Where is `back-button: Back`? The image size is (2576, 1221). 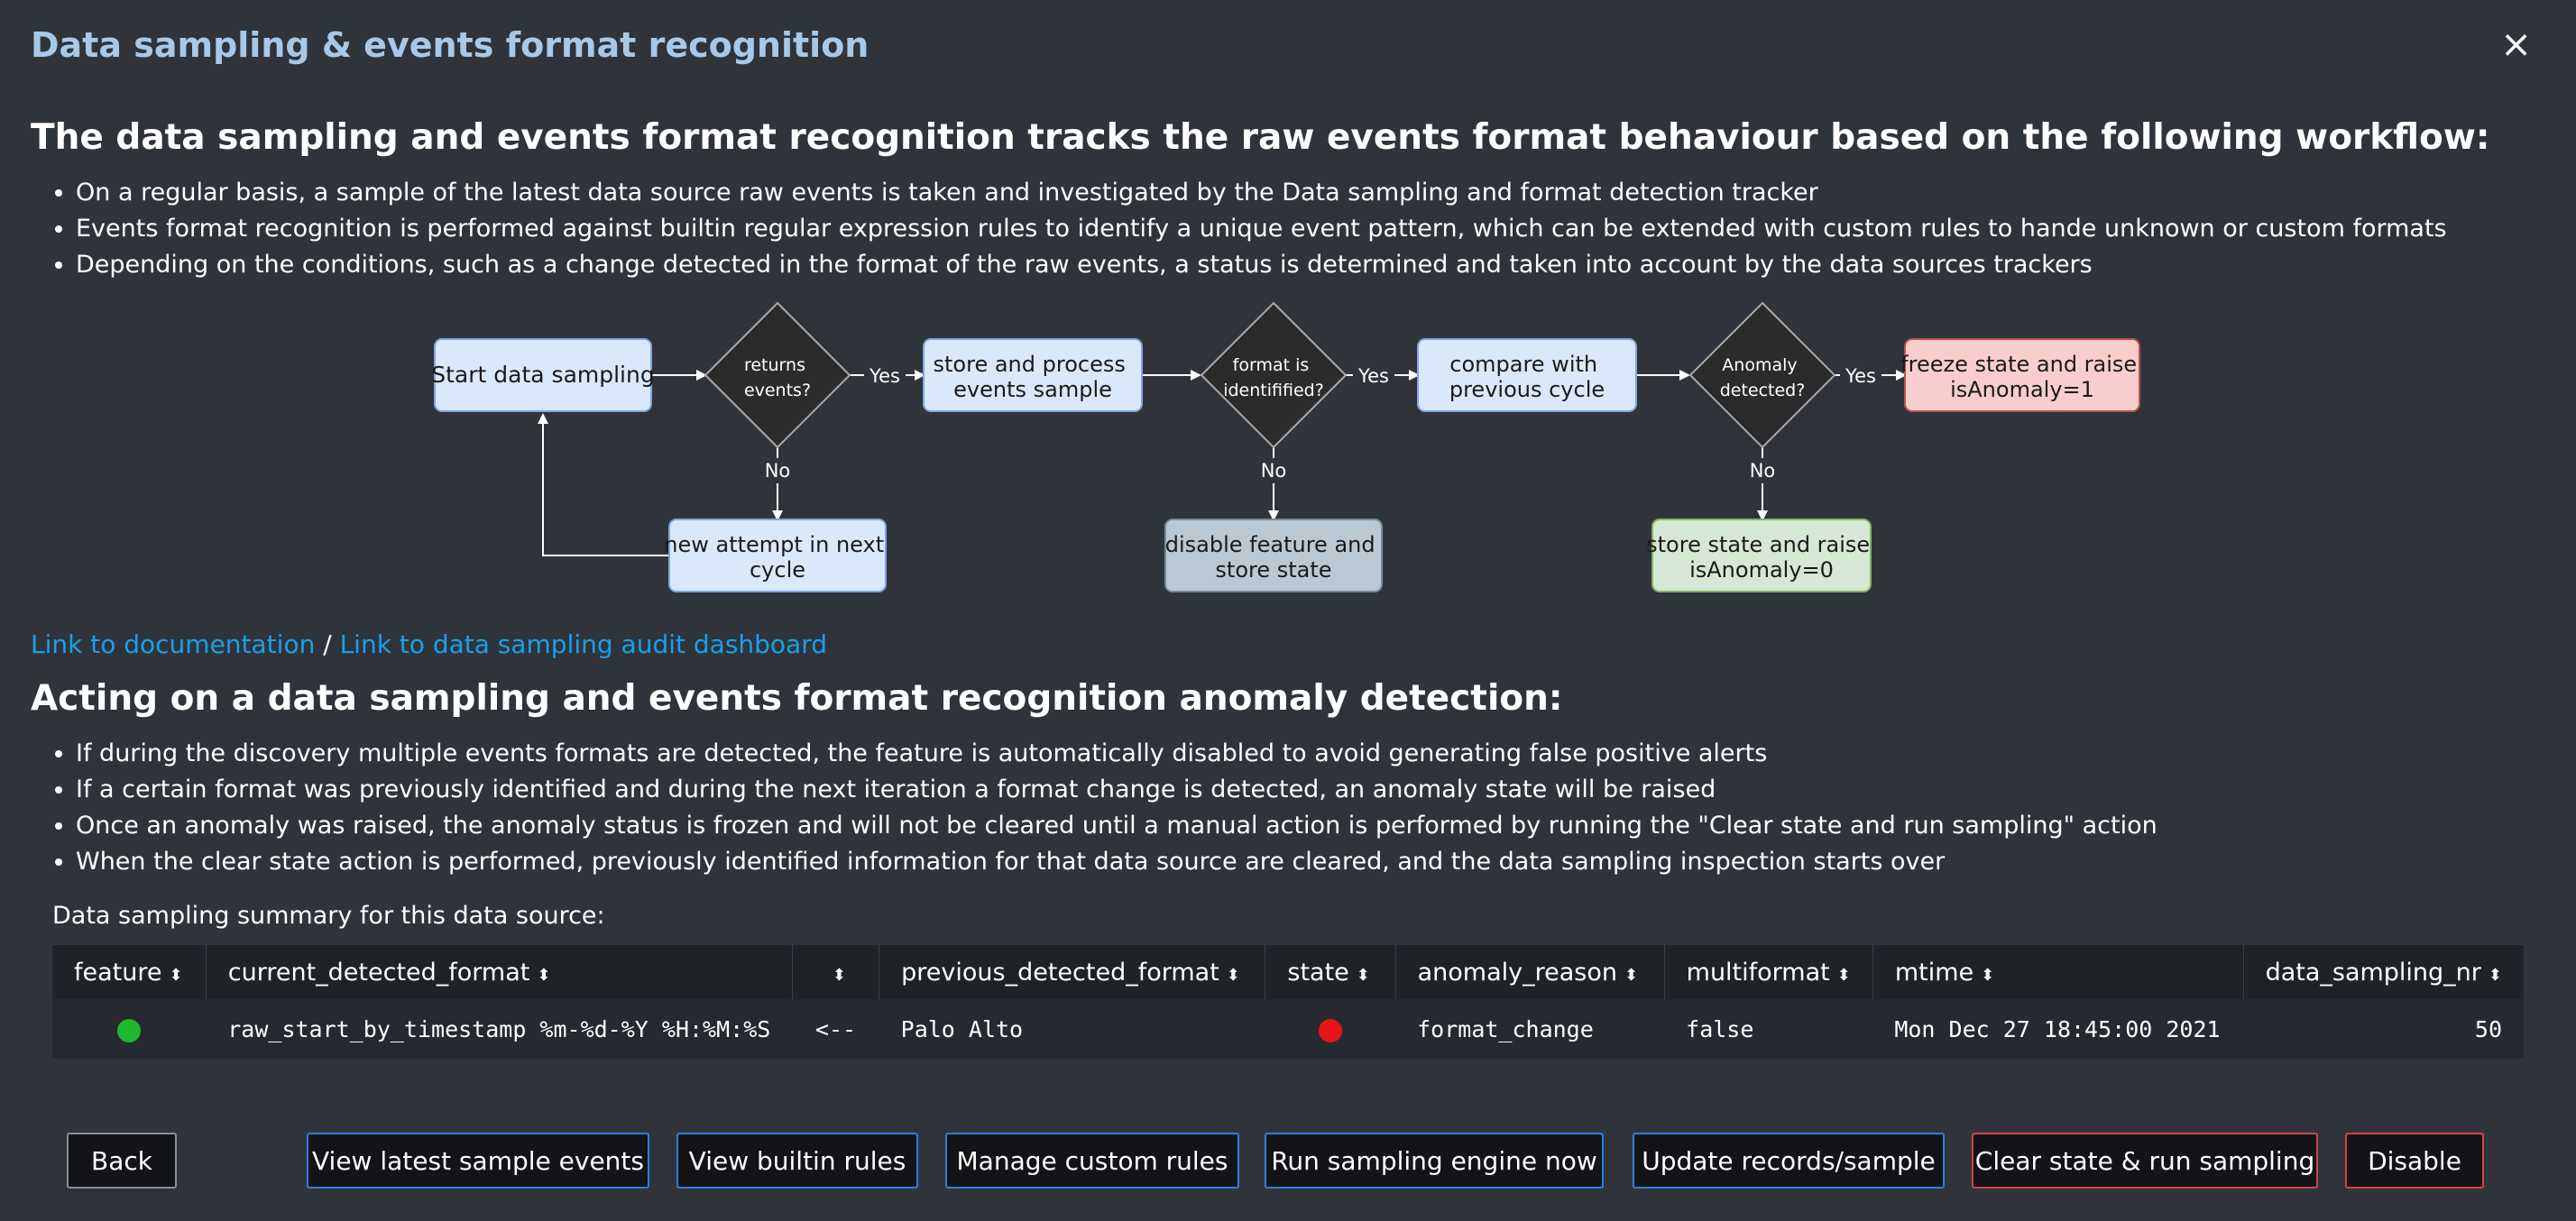
back-button: Back is located at coordinates (122, 1161).